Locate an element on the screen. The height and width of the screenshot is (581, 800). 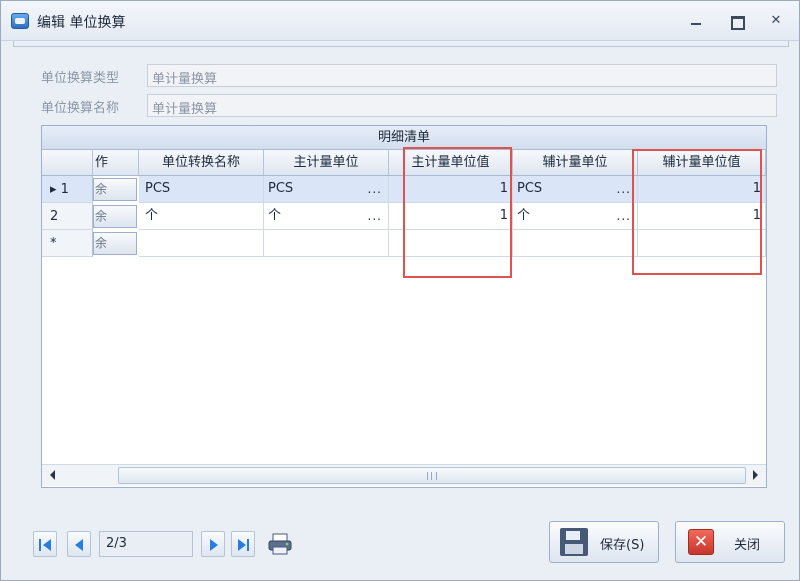
save-button: 保存(S) is located at coordinates (604, 542).